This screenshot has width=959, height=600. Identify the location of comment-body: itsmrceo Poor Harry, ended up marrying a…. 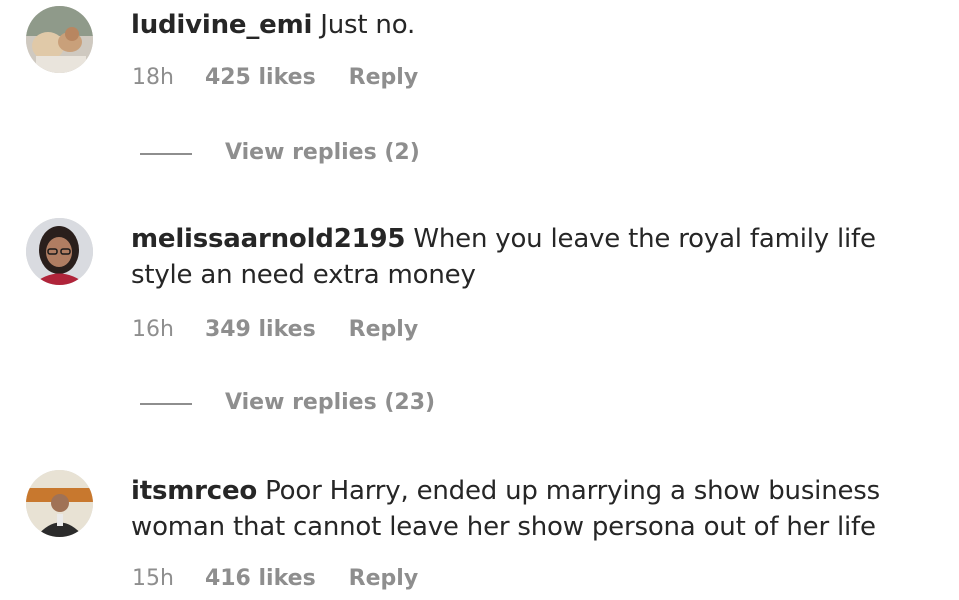
(536, 509).